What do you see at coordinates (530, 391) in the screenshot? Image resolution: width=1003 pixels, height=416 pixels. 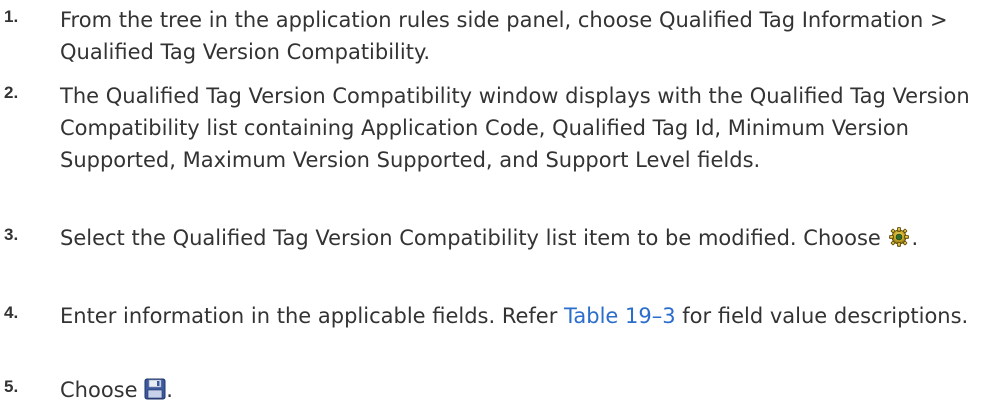 I see `step-text: Choose .` at bounding box center [530, 391].